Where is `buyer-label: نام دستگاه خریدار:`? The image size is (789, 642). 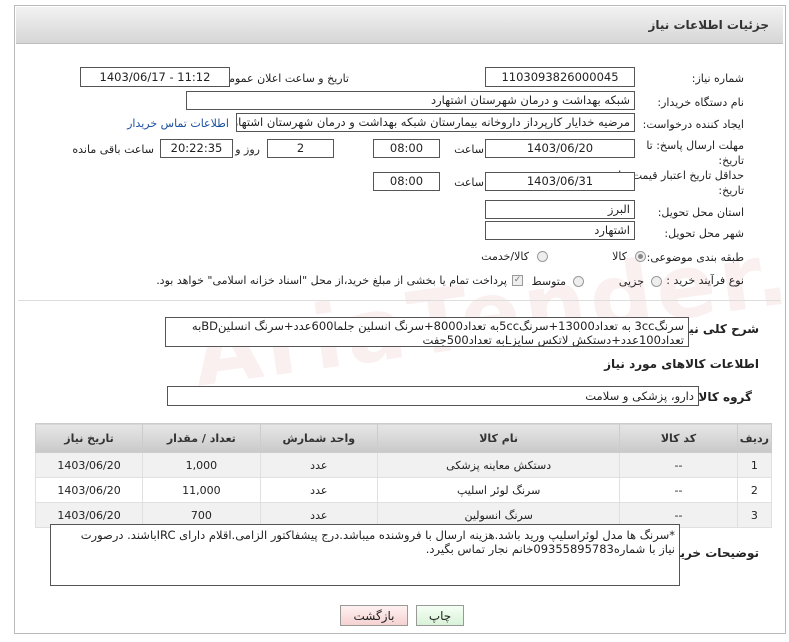 buyer-label: نام دستگاه خریدار: is located at coordinates (700, 102).